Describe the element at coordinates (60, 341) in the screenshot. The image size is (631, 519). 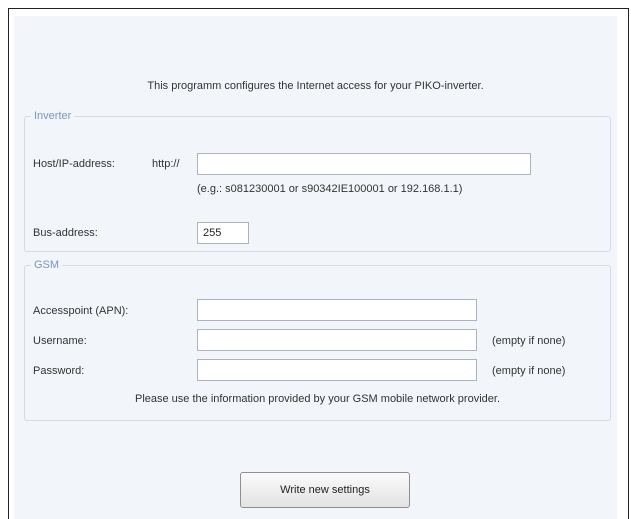
I see `username-label: Username:` at that location.